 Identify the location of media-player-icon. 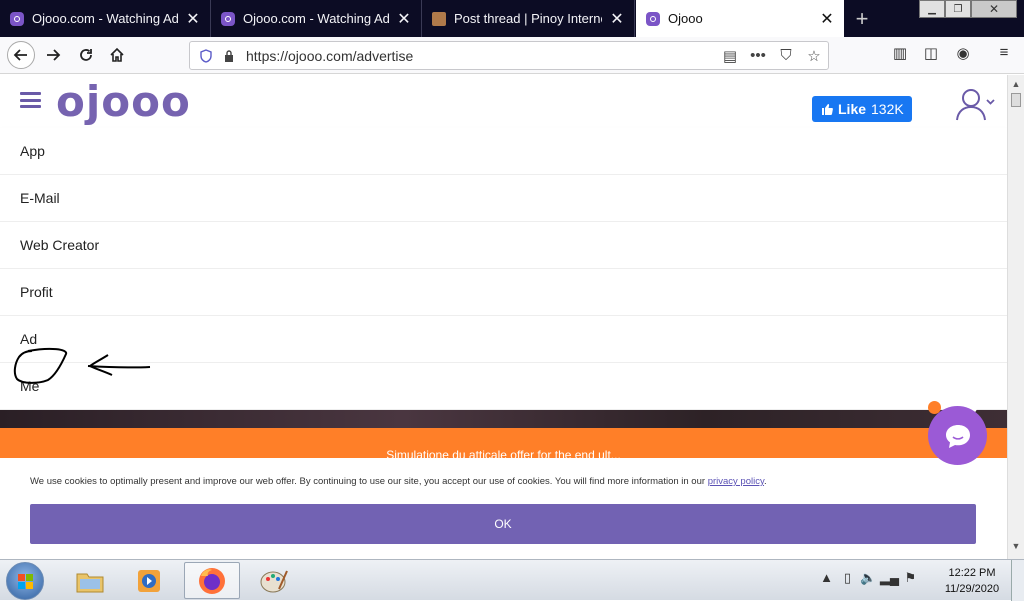
(149, 580).